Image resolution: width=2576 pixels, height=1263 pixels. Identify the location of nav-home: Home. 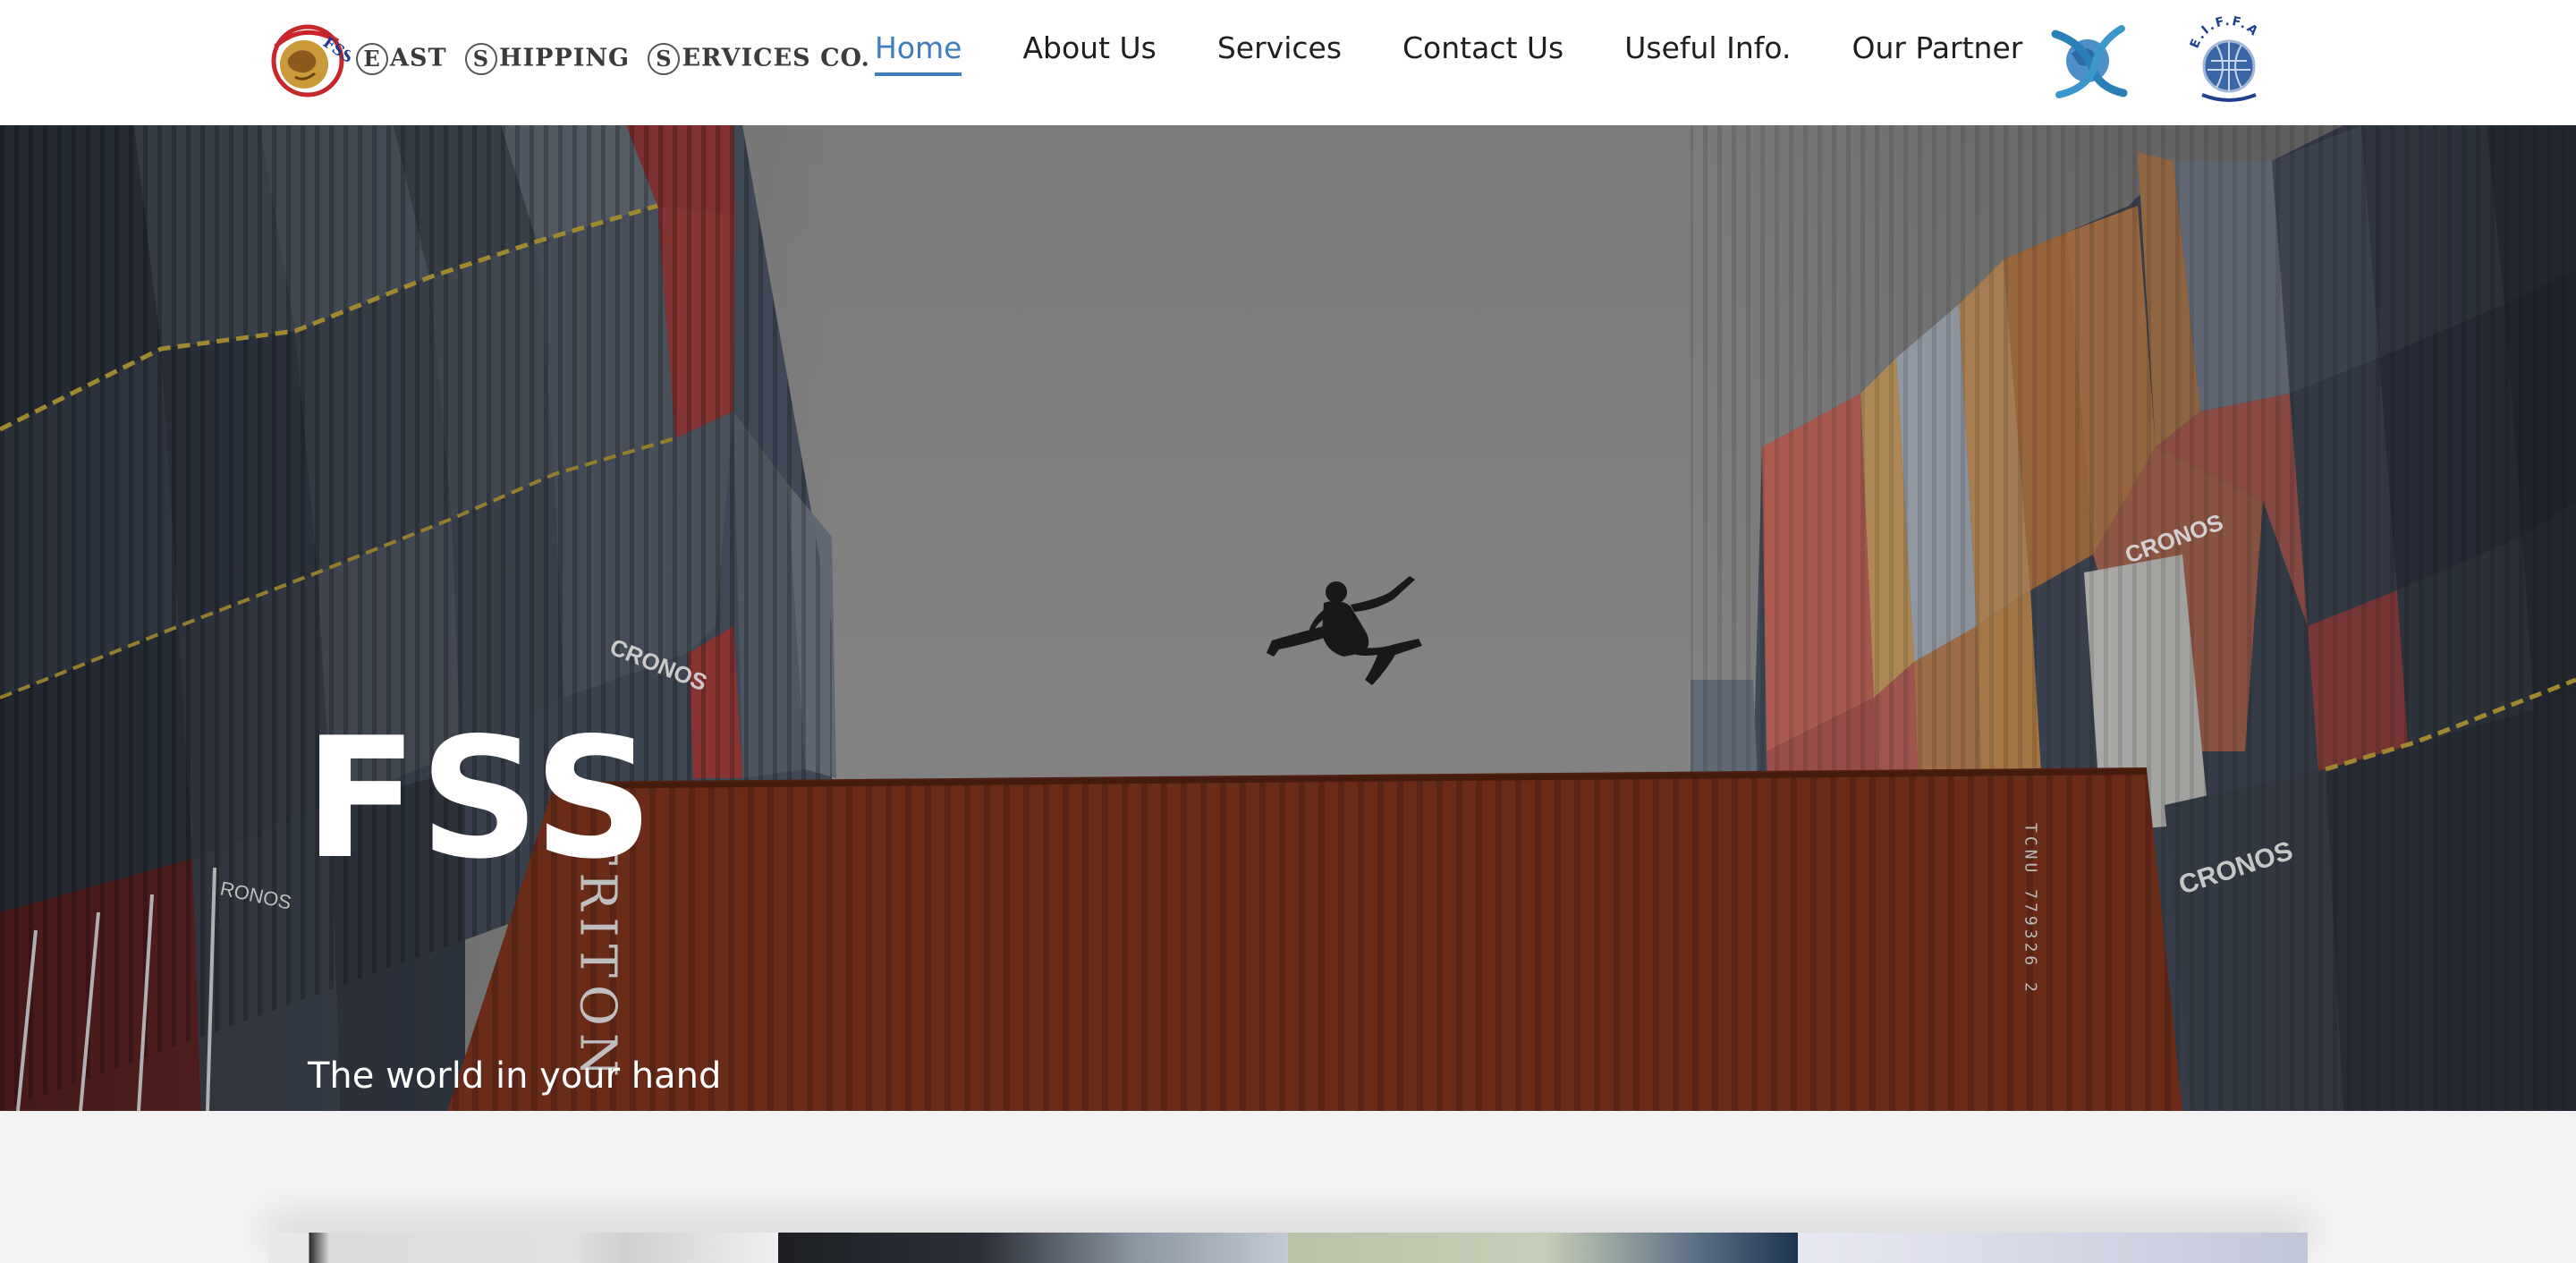
(918, 53).